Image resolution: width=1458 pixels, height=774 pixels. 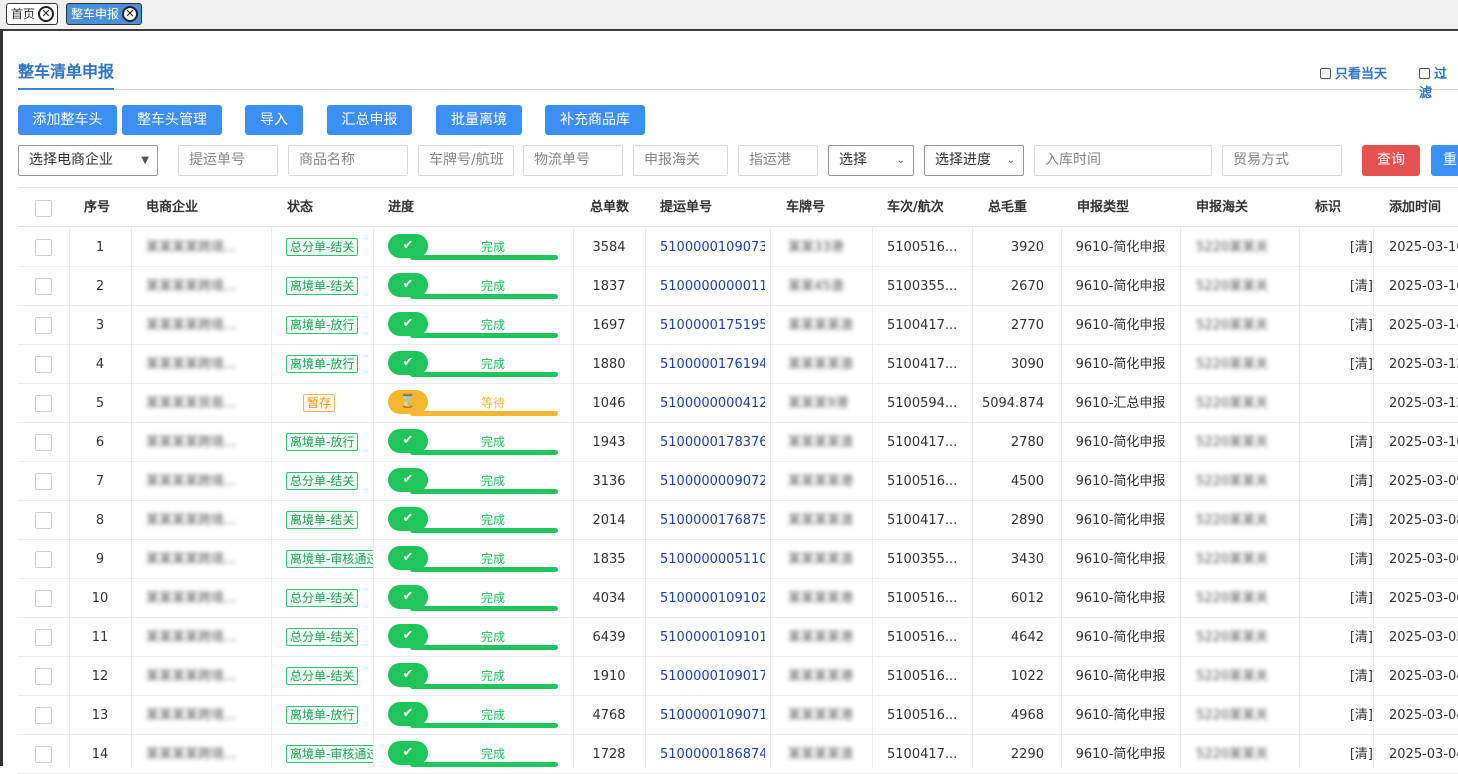 What do you see at coordinates (1120, 325) in the screenshot?
I see `declare-type: 9610-简化申报` at bounding box center [1120, 325].